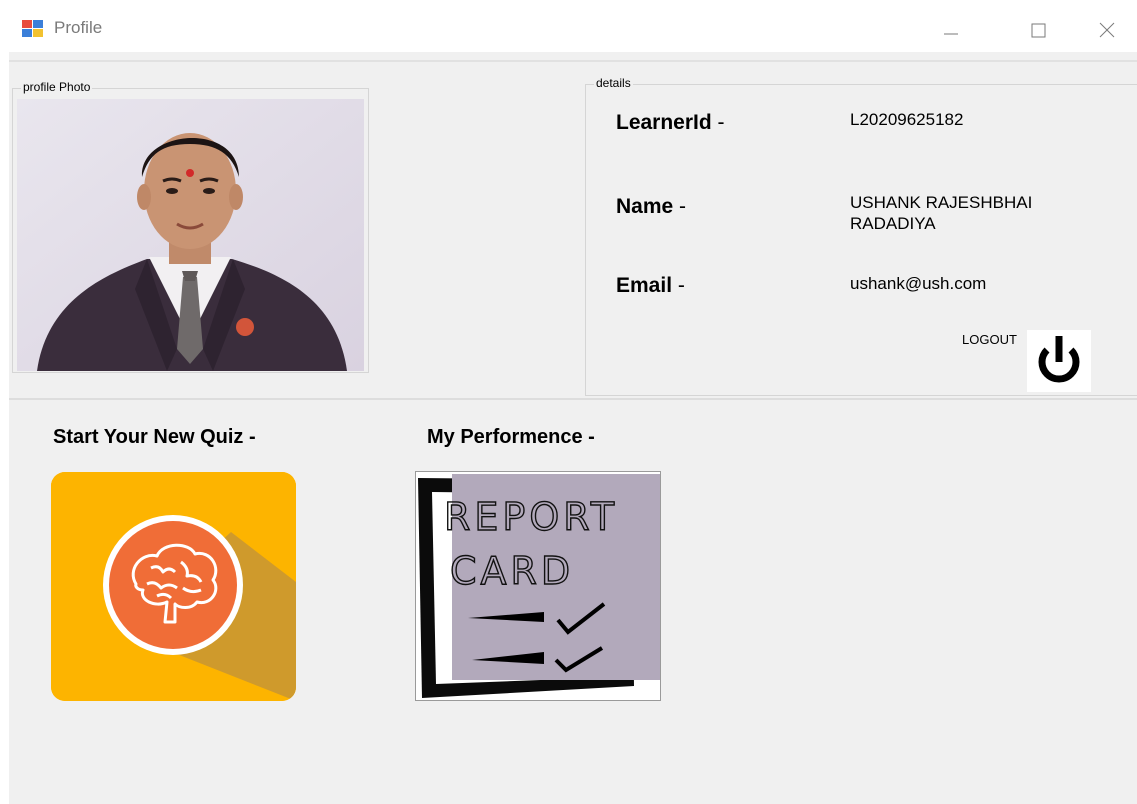 Image resolution: width=1137 pixels, height=804 pixels. I want to click on profile-photo, so click(190, 235).